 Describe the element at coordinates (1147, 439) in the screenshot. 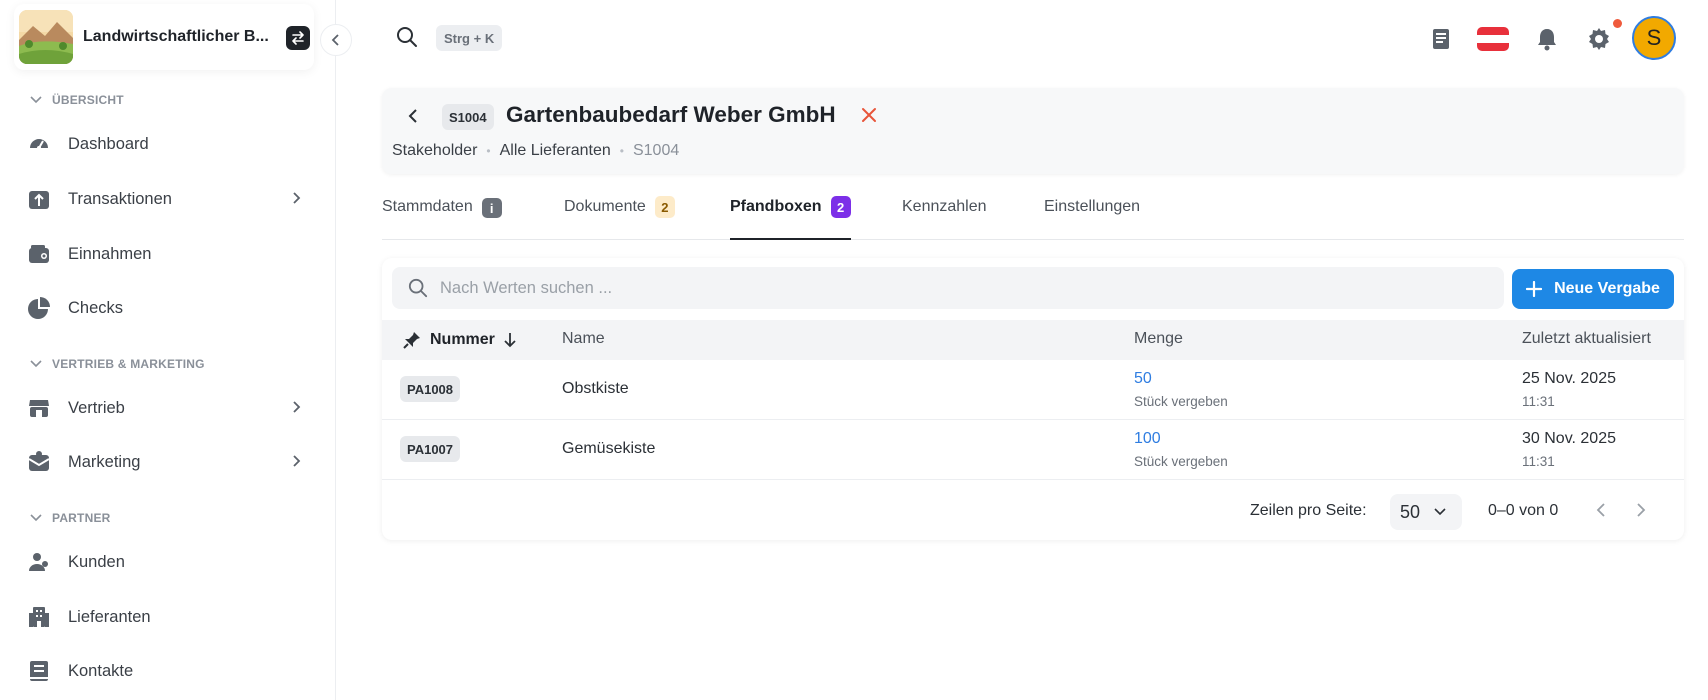

I see `row-quantity: 100` at that location.